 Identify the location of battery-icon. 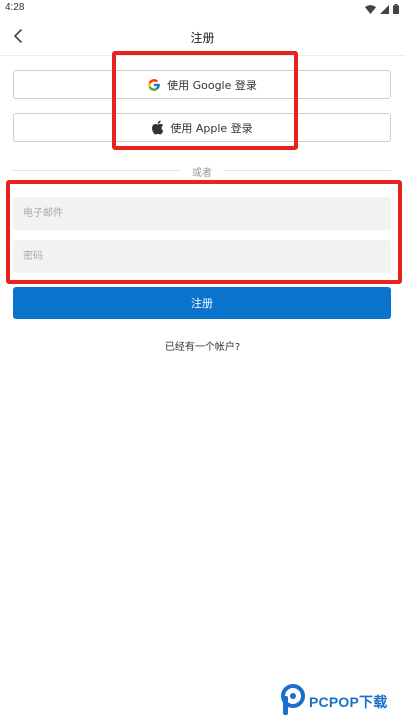
(396, 9).